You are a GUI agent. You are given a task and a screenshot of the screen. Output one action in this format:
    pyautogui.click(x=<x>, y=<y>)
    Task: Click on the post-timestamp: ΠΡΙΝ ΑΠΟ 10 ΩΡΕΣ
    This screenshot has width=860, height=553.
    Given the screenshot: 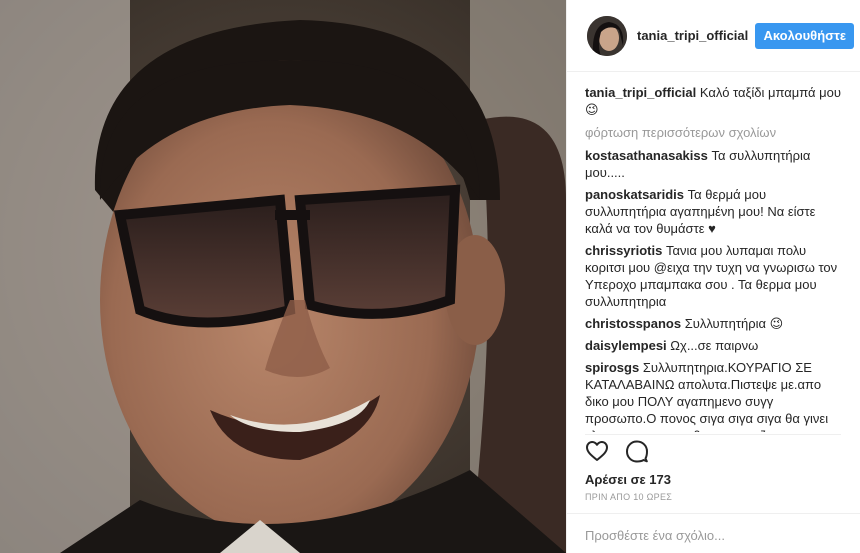 What is the action you would take?
    pyautogui.click(x=628, y=497)
    